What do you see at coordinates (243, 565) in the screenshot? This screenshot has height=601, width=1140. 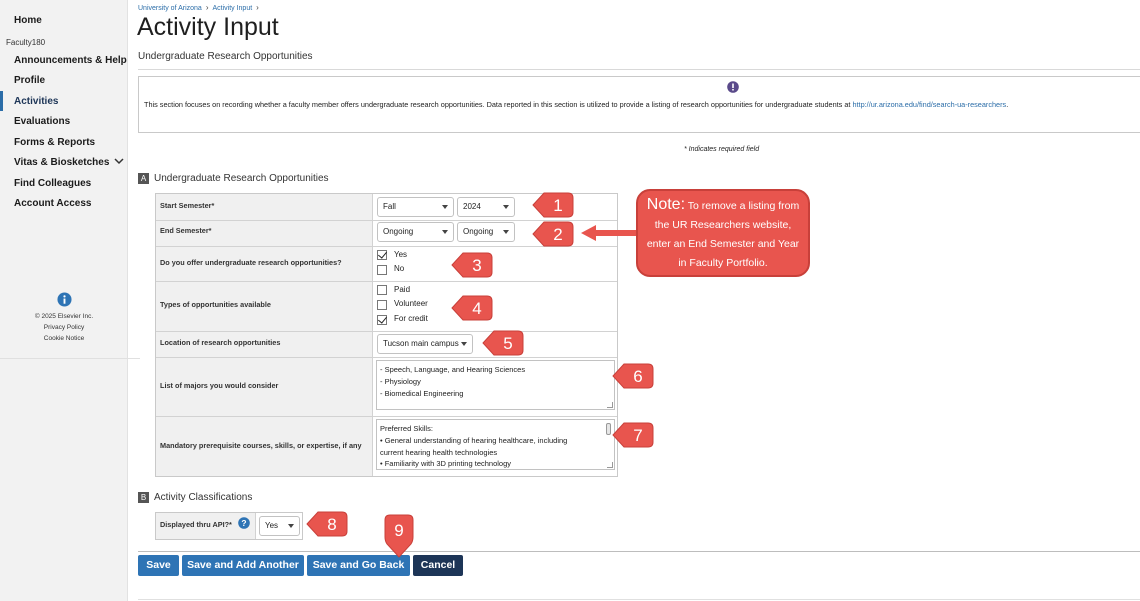 I see `save-add-another-button: Save and Add Another` at bounding box center [243, 565].